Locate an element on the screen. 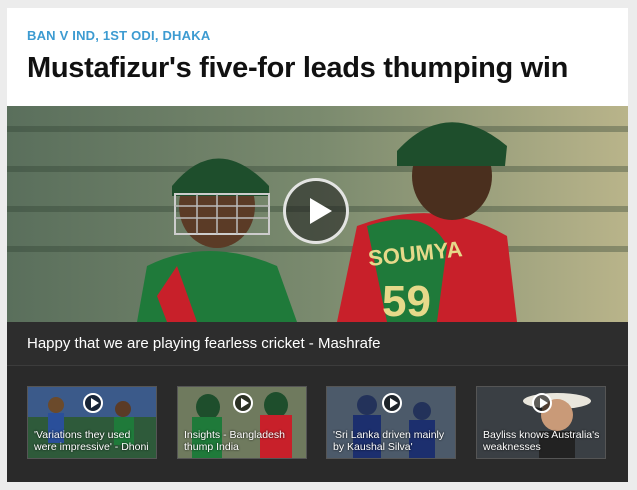 This screenshot has height=490, width=637. jersey-number: 59 is located at coordinates (406, 299).